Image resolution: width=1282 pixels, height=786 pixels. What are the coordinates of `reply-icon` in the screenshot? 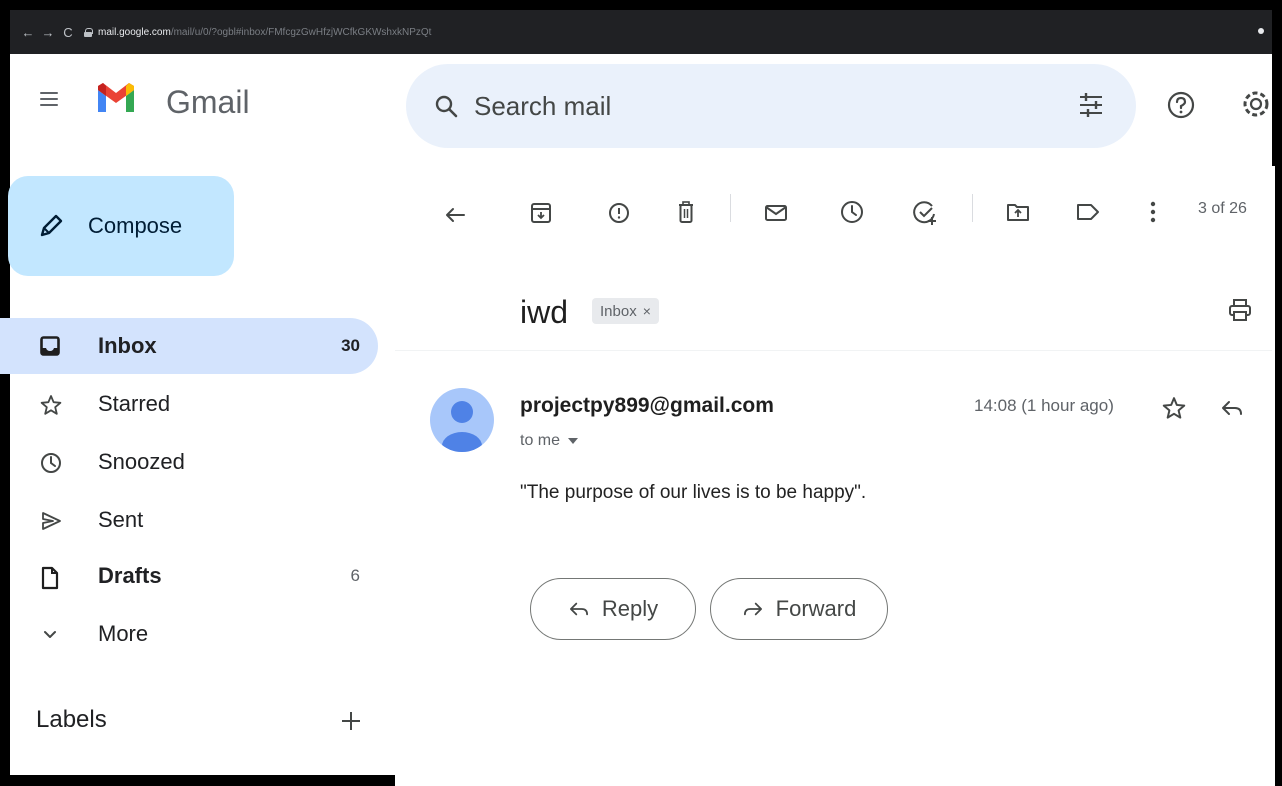 It's located at (1232, 408).